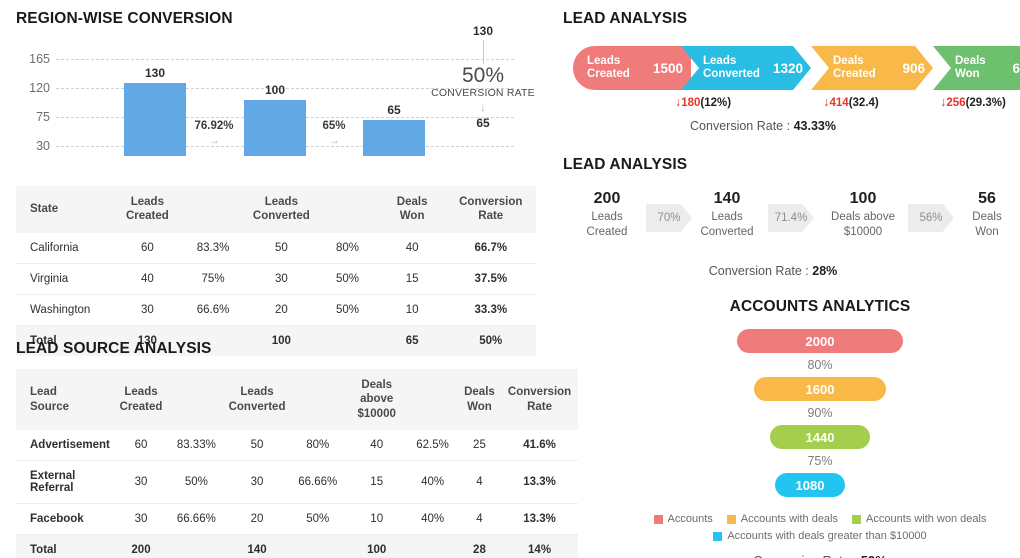 The image size is (1020, 558). Describe the element at coordinates (65, 519) in the screenshot. I see `cell-lead-source: Facebook` at that location.